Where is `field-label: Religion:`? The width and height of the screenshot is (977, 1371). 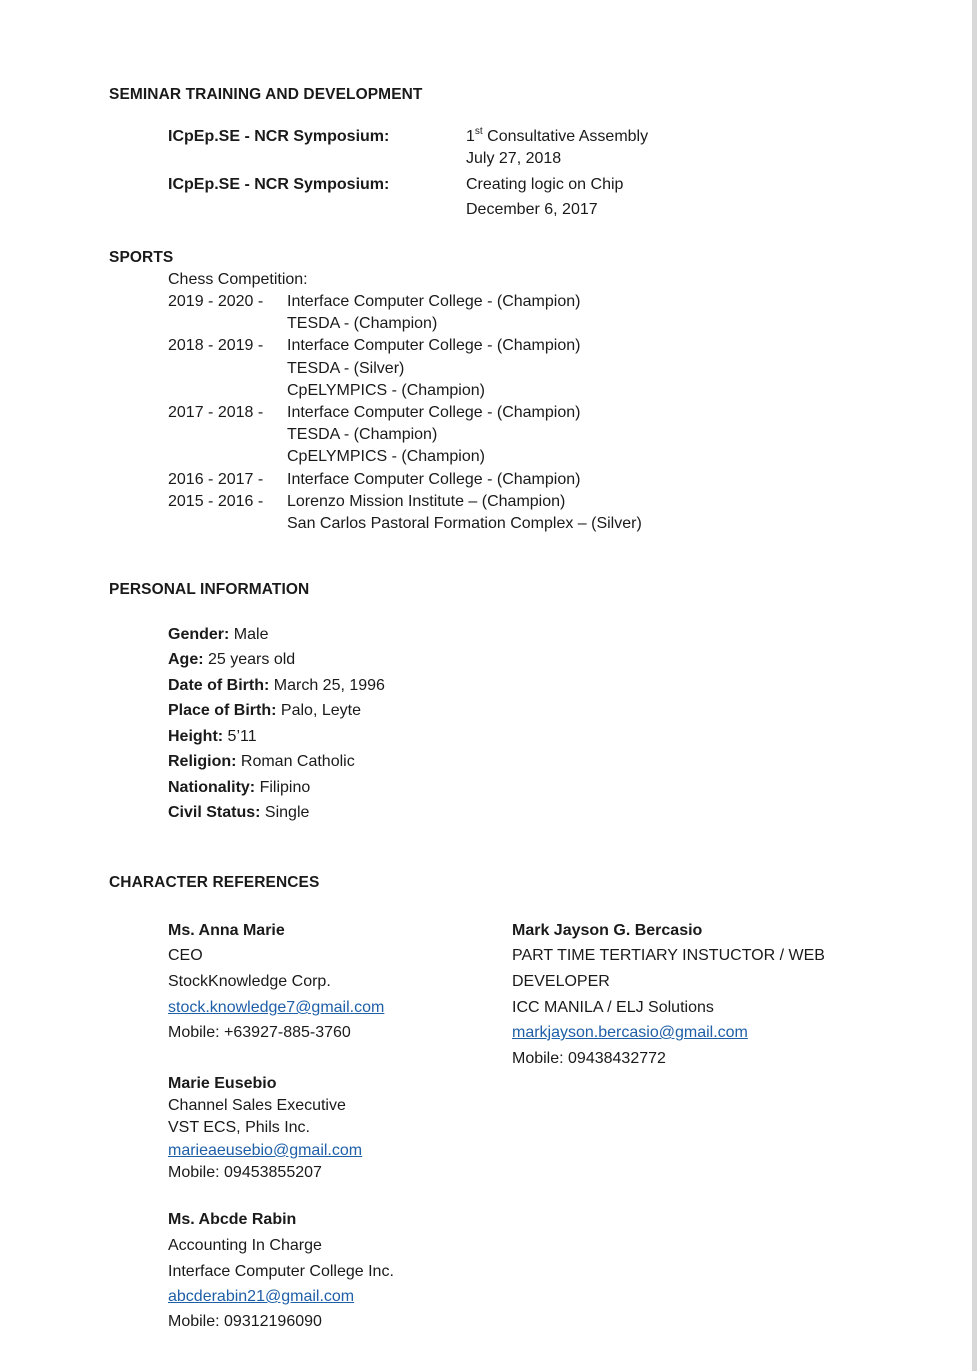
field-label: Religion: is located at coordinates (202, 761).